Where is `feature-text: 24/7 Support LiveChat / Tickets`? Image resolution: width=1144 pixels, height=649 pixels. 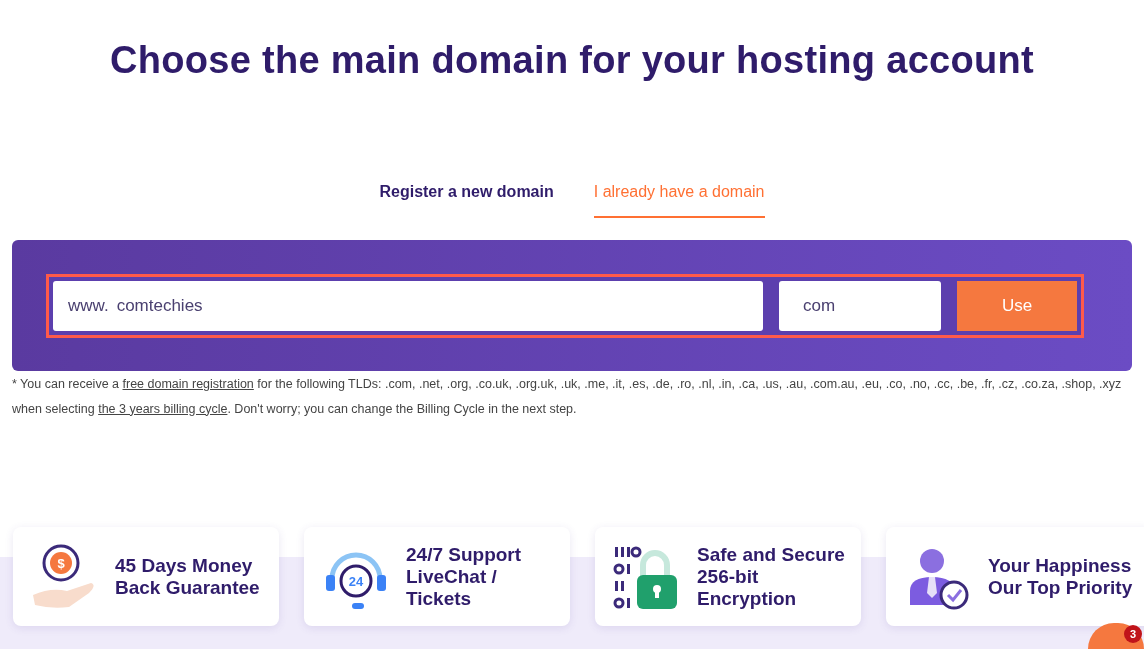 feature-text: 24/7 Support LiveChat / Tickets is located at coordinates (464, 576).